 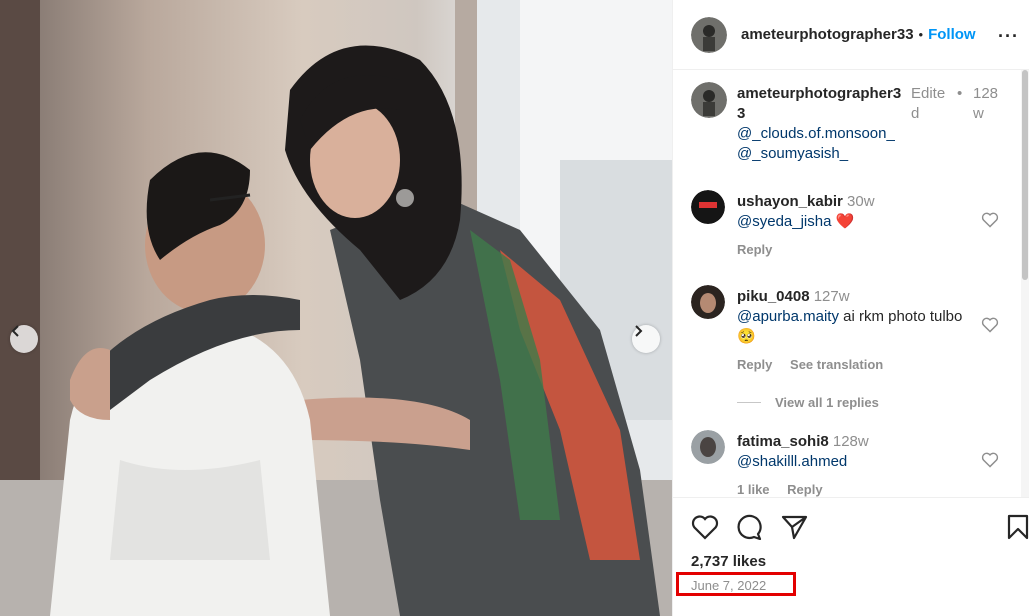 What do you see at coordinates (15, 331) in the screenshot?
I see `chevron-left-icon` at bounding box center [15, 331].